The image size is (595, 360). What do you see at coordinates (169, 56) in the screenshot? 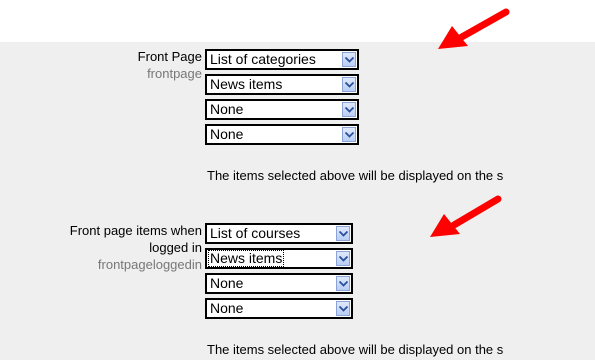
I see `setting-title: Front Page` at bounding box center [169, 56].